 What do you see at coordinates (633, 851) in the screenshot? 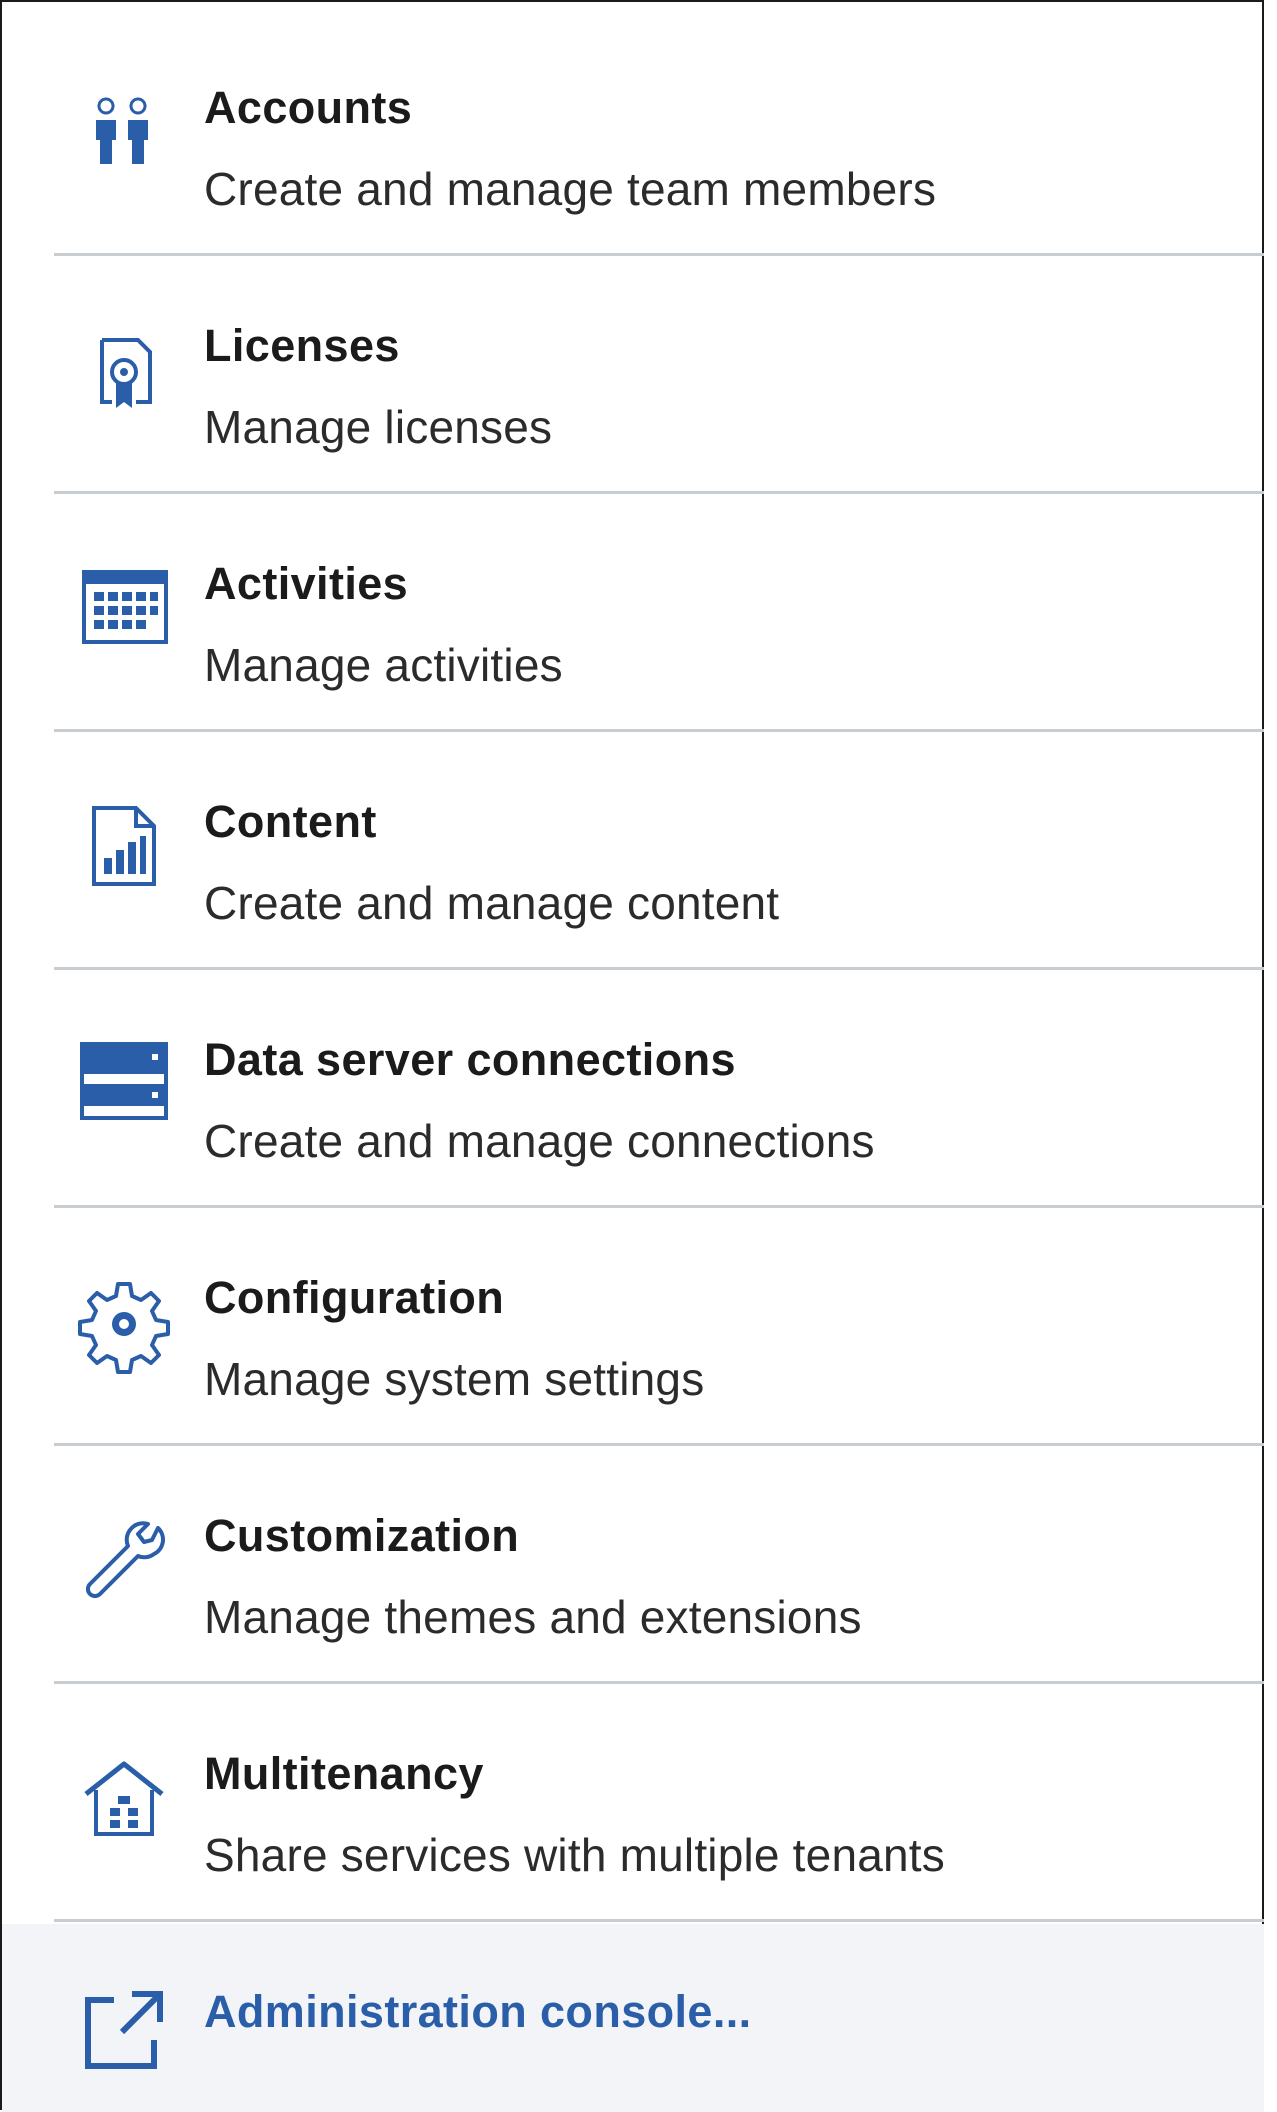
I see `menu-item-content: Content Create and manage content` at bounding box center [633, 851].